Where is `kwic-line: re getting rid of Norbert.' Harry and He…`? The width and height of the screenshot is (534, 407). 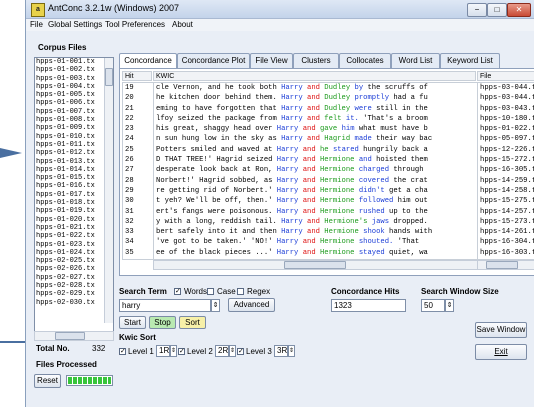
kwic-line: re getting rid of Norbert.' Harry and He… is located at coordinates (315, 191).